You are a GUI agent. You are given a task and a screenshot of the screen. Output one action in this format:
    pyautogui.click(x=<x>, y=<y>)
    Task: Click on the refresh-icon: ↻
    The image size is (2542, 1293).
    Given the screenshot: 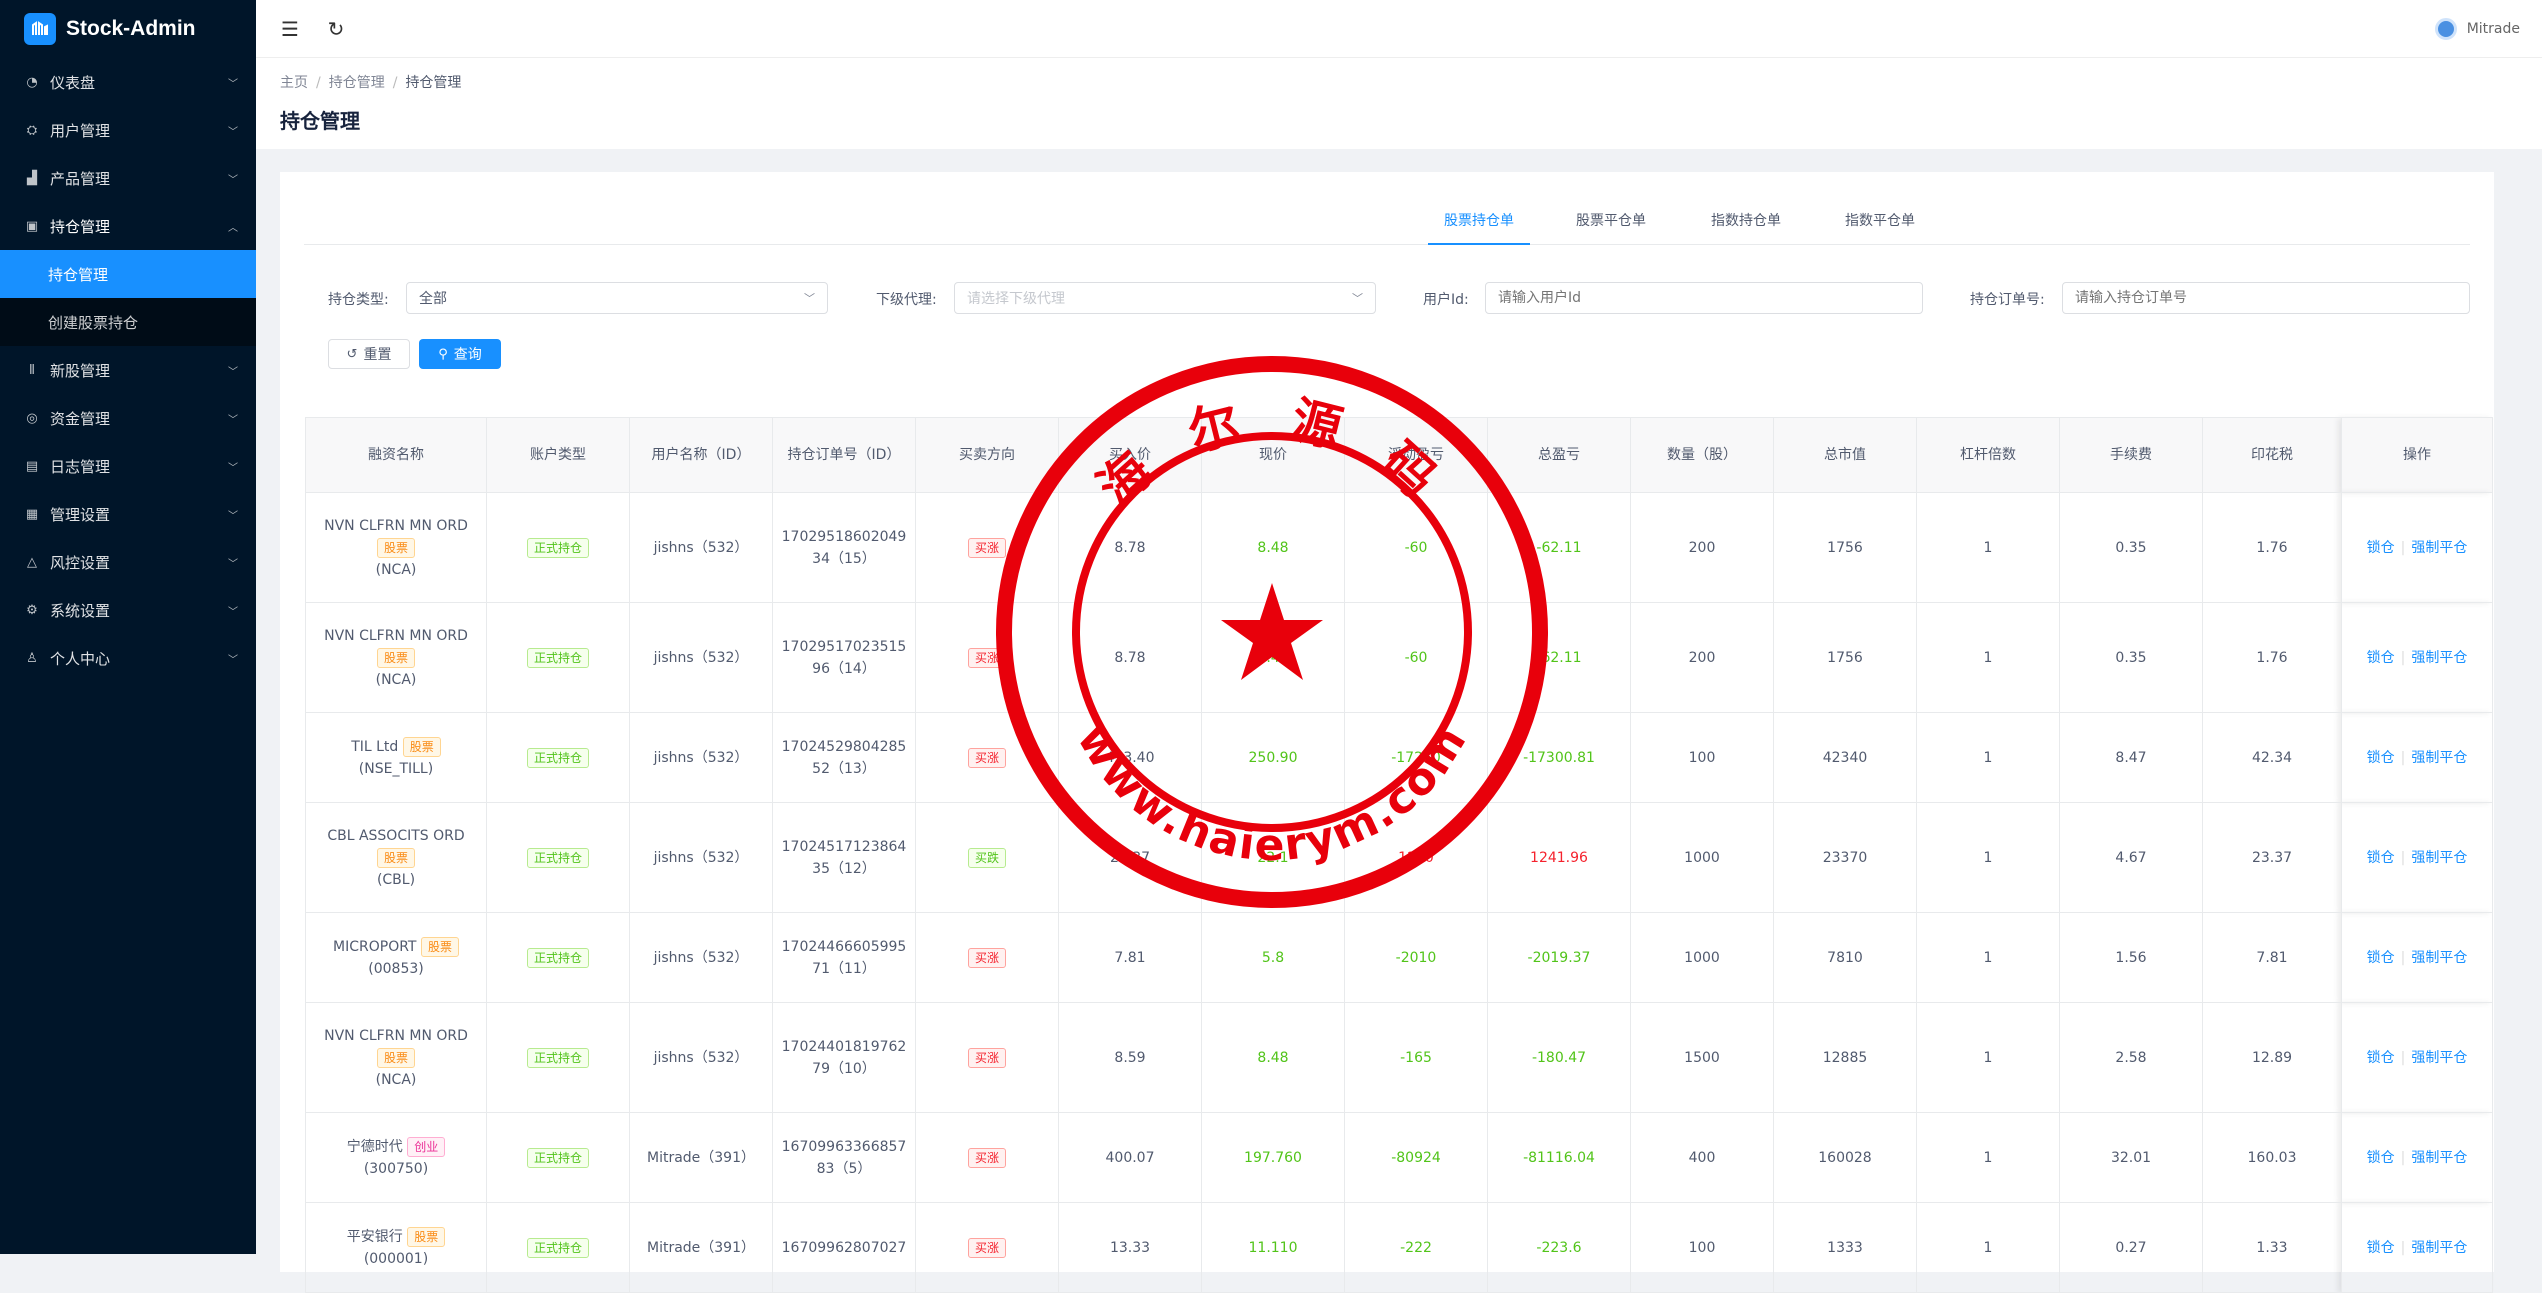 What is the action you would take?
    pyautogui.click(x=336, y=29)
    